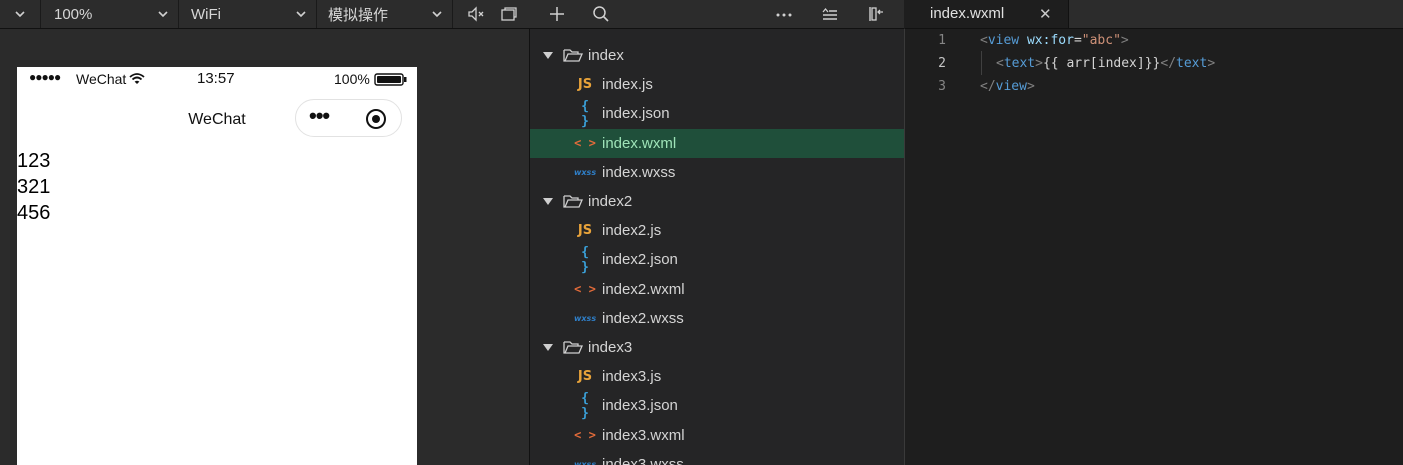  What do you see at coordinates (643, 289) in the screenshot?
I see `file-name: index2.wxml` at bounding box center [643, 289].